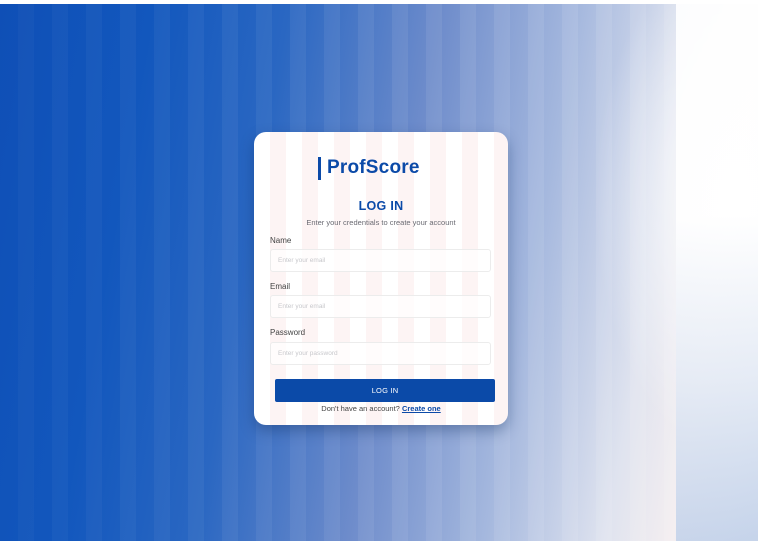 The image size is (758, 541). What do you see at coordinates (421, 408) in the screenshot?
I see `create-account-link: Create one` at bounding box center [421, 408].